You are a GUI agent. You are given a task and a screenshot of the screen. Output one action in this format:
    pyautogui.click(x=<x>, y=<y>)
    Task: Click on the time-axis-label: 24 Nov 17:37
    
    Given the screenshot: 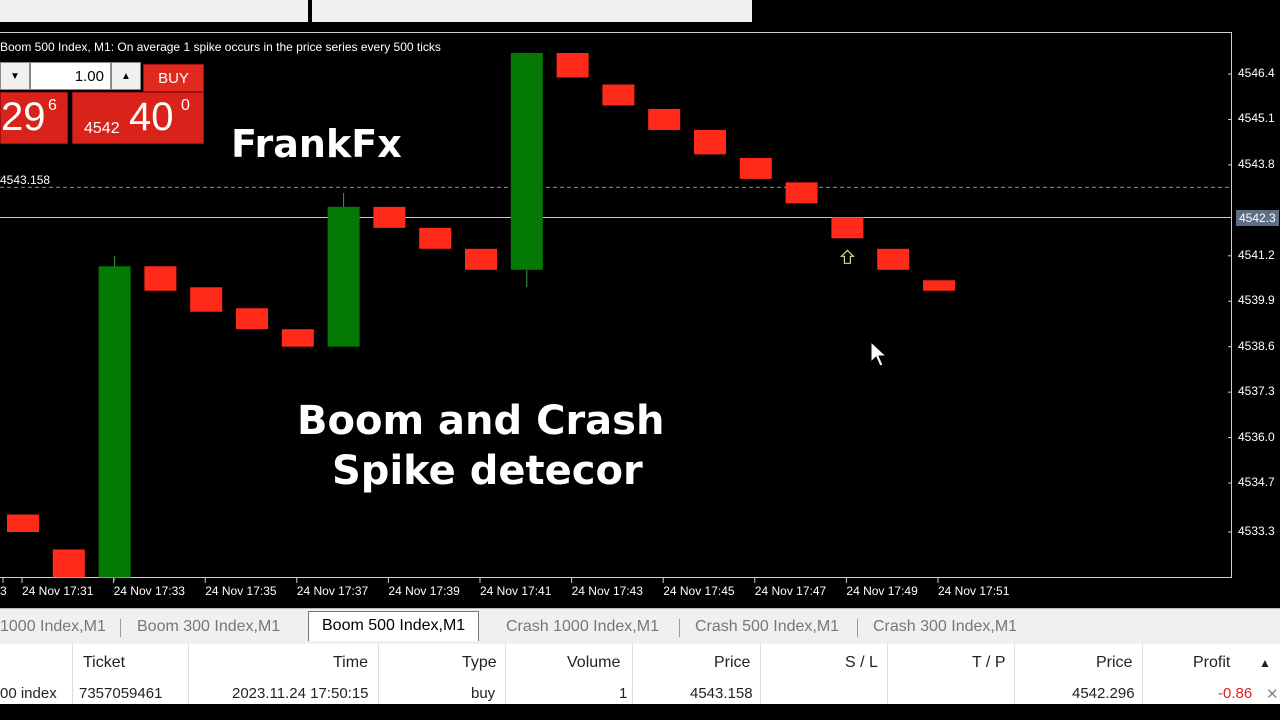 What is the action you would take?
    pyautogui.click(x=332, y=591)
    